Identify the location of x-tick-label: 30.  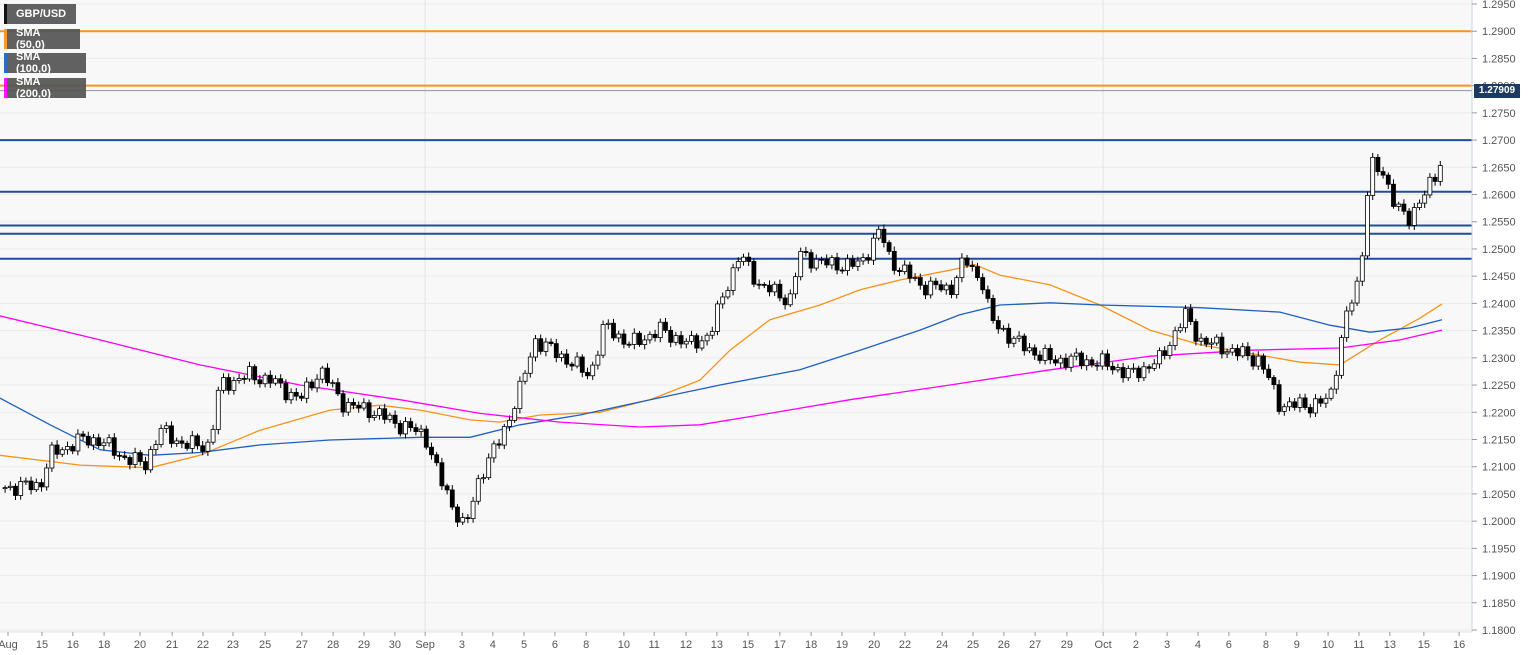
(395, 645).